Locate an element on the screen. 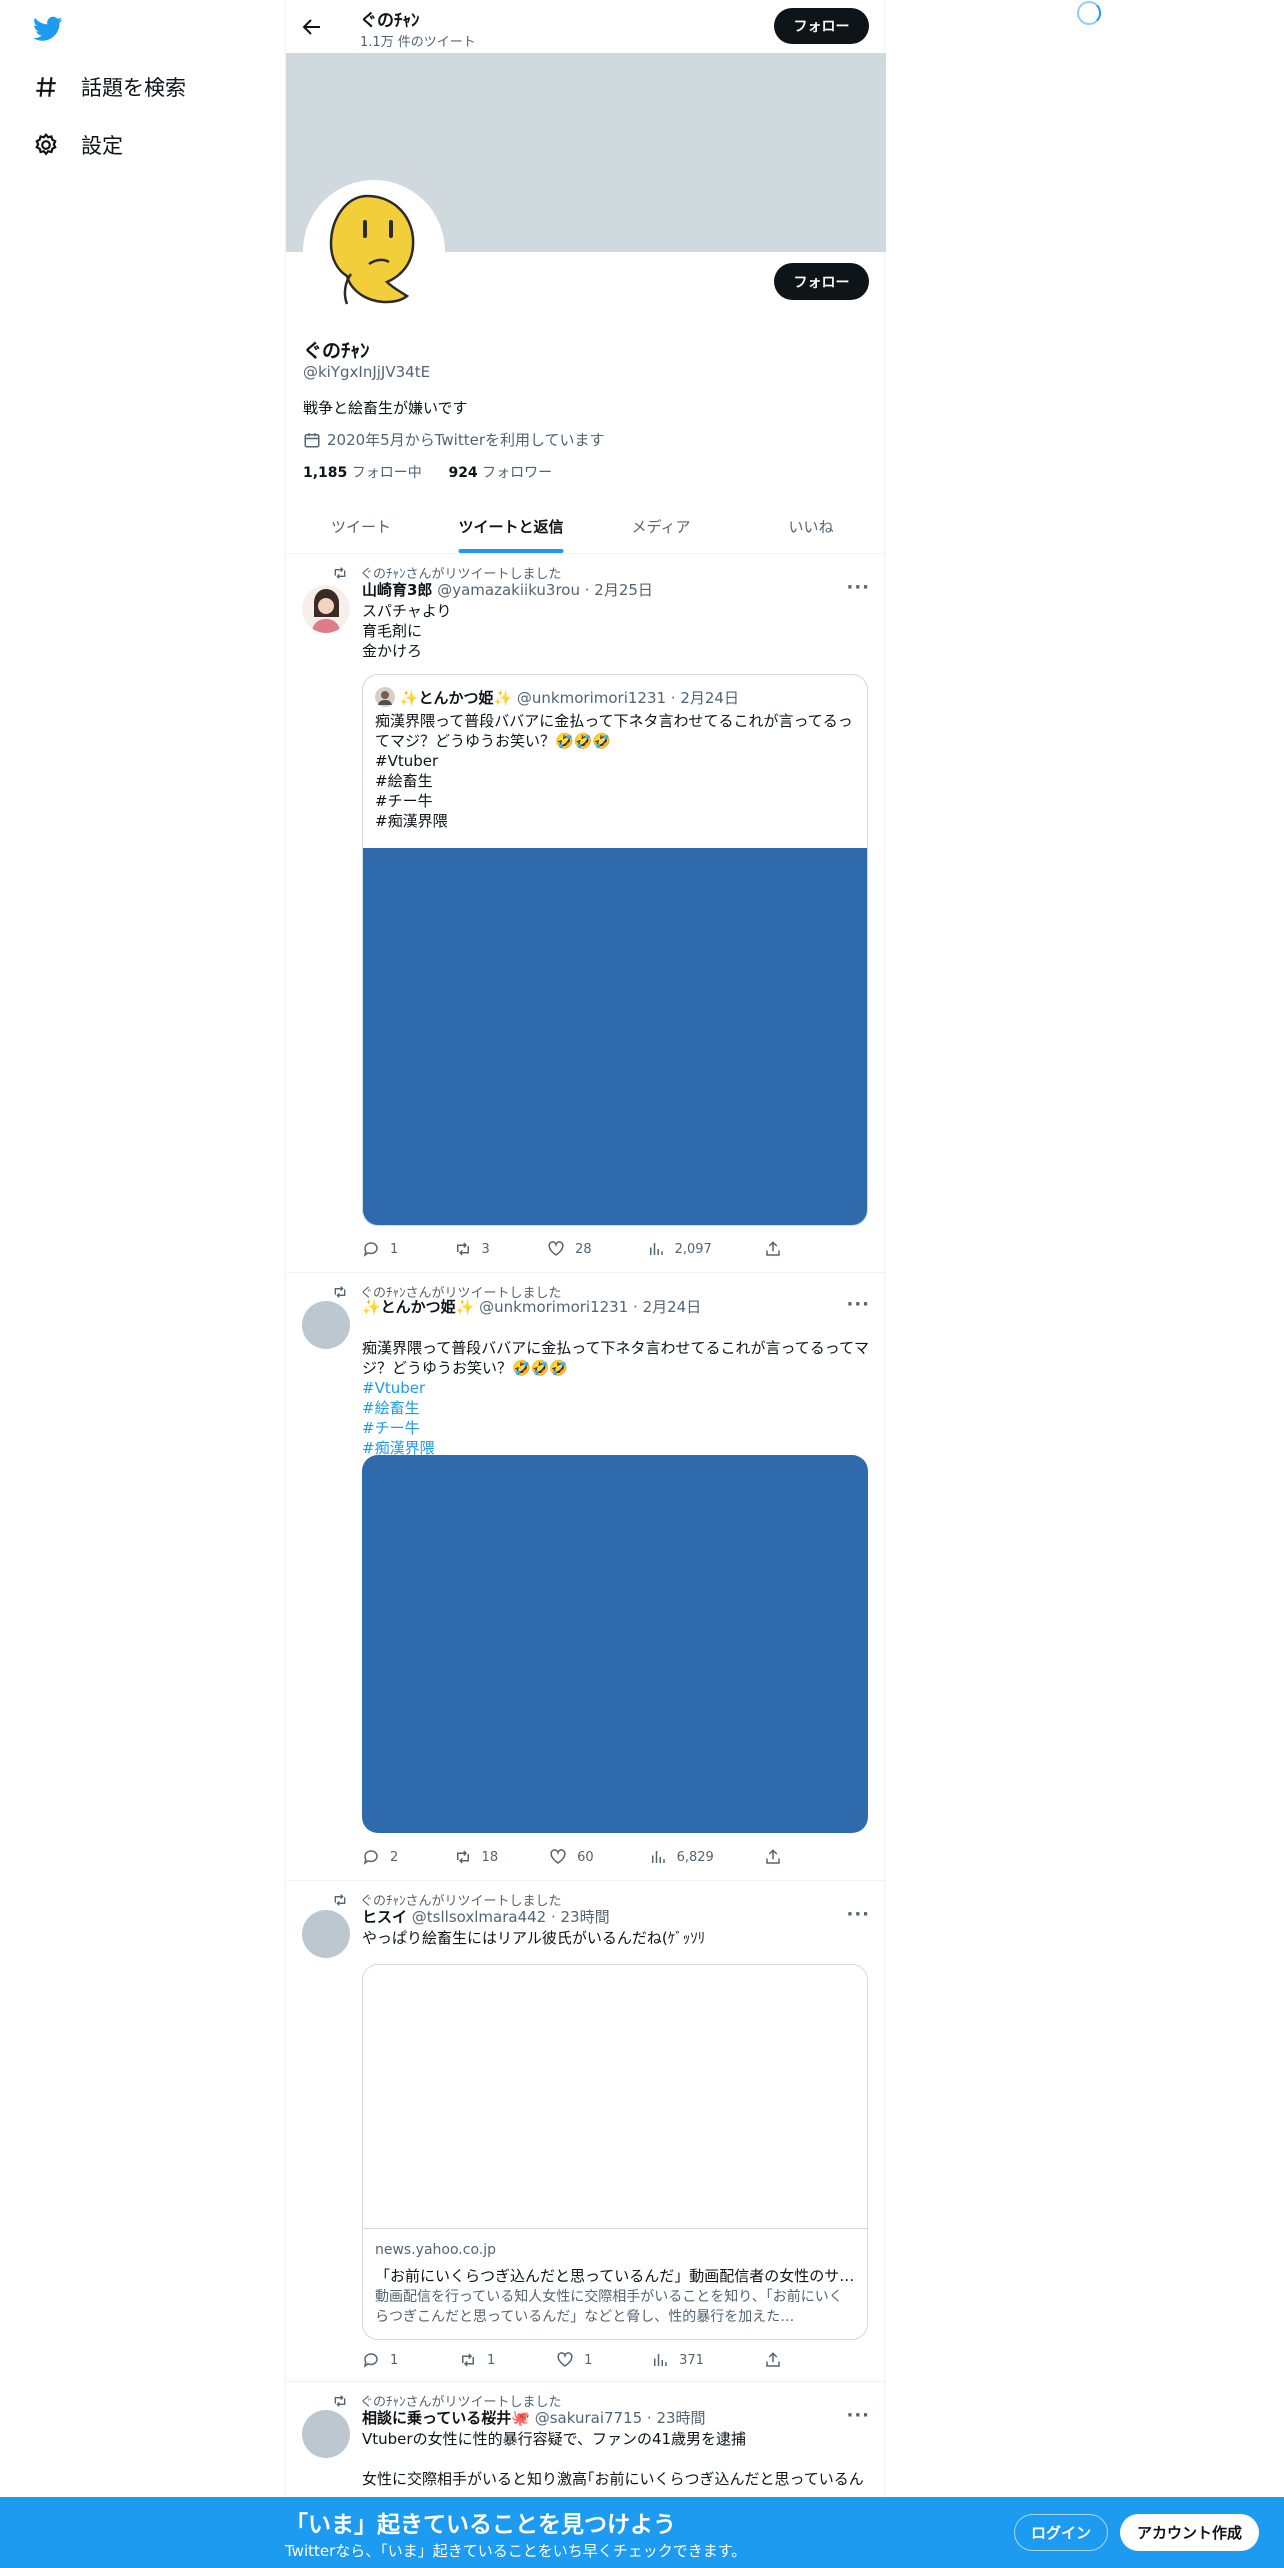 The height and width of the screenshot is (2568, 1284). quoted-author: ✨とんかつ姫✨ is located at coordinates (456, 698).